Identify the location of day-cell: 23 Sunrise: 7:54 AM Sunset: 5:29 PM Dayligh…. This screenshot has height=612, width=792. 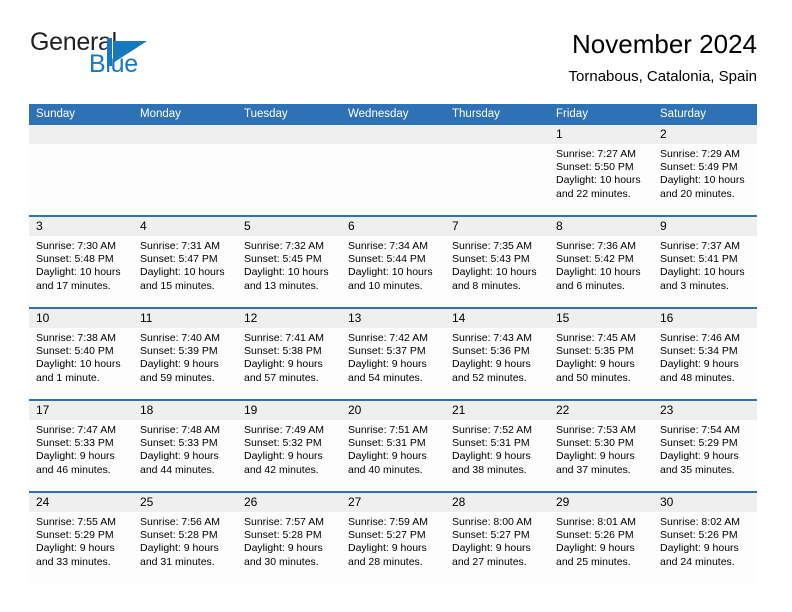
(705, 446).